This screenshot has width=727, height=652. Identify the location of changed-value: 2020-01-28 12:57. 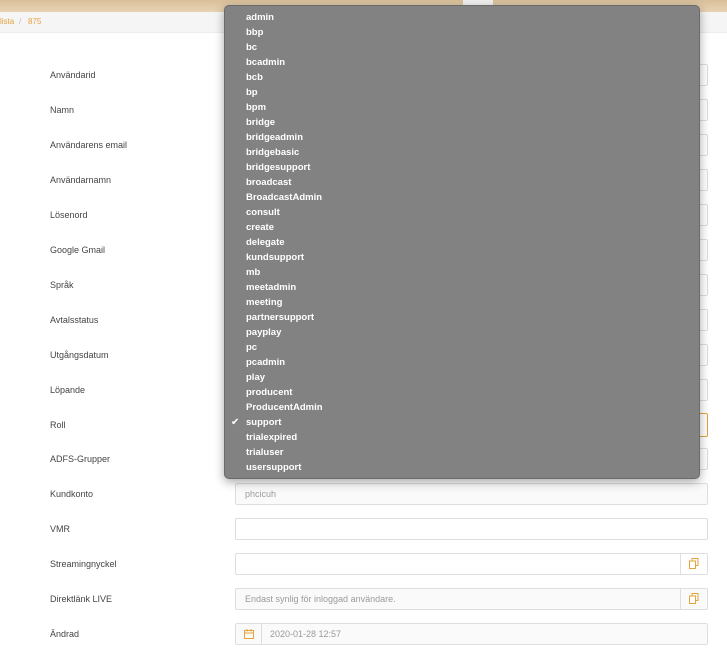
(306, 634).